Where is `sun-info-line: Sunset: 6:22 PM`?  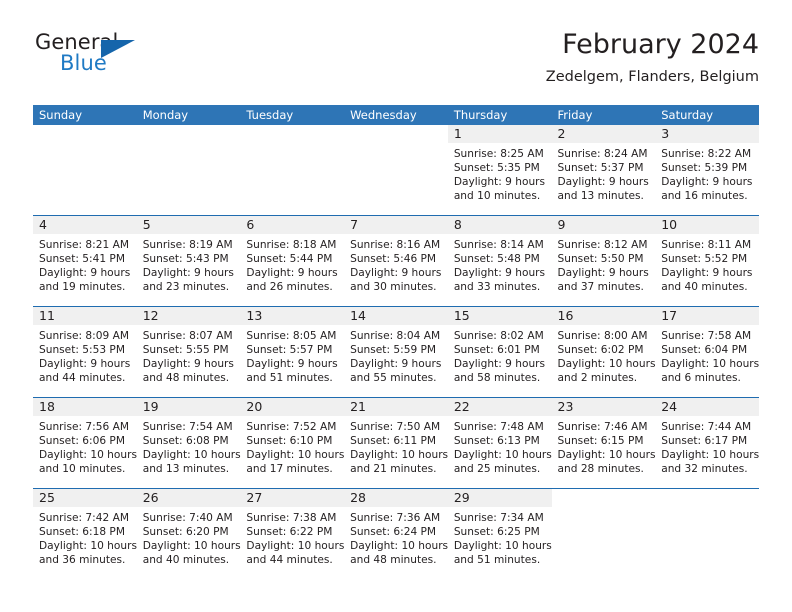
sun-info-line: Sunset: 6:22 PM is located at coordinates (289, 532).